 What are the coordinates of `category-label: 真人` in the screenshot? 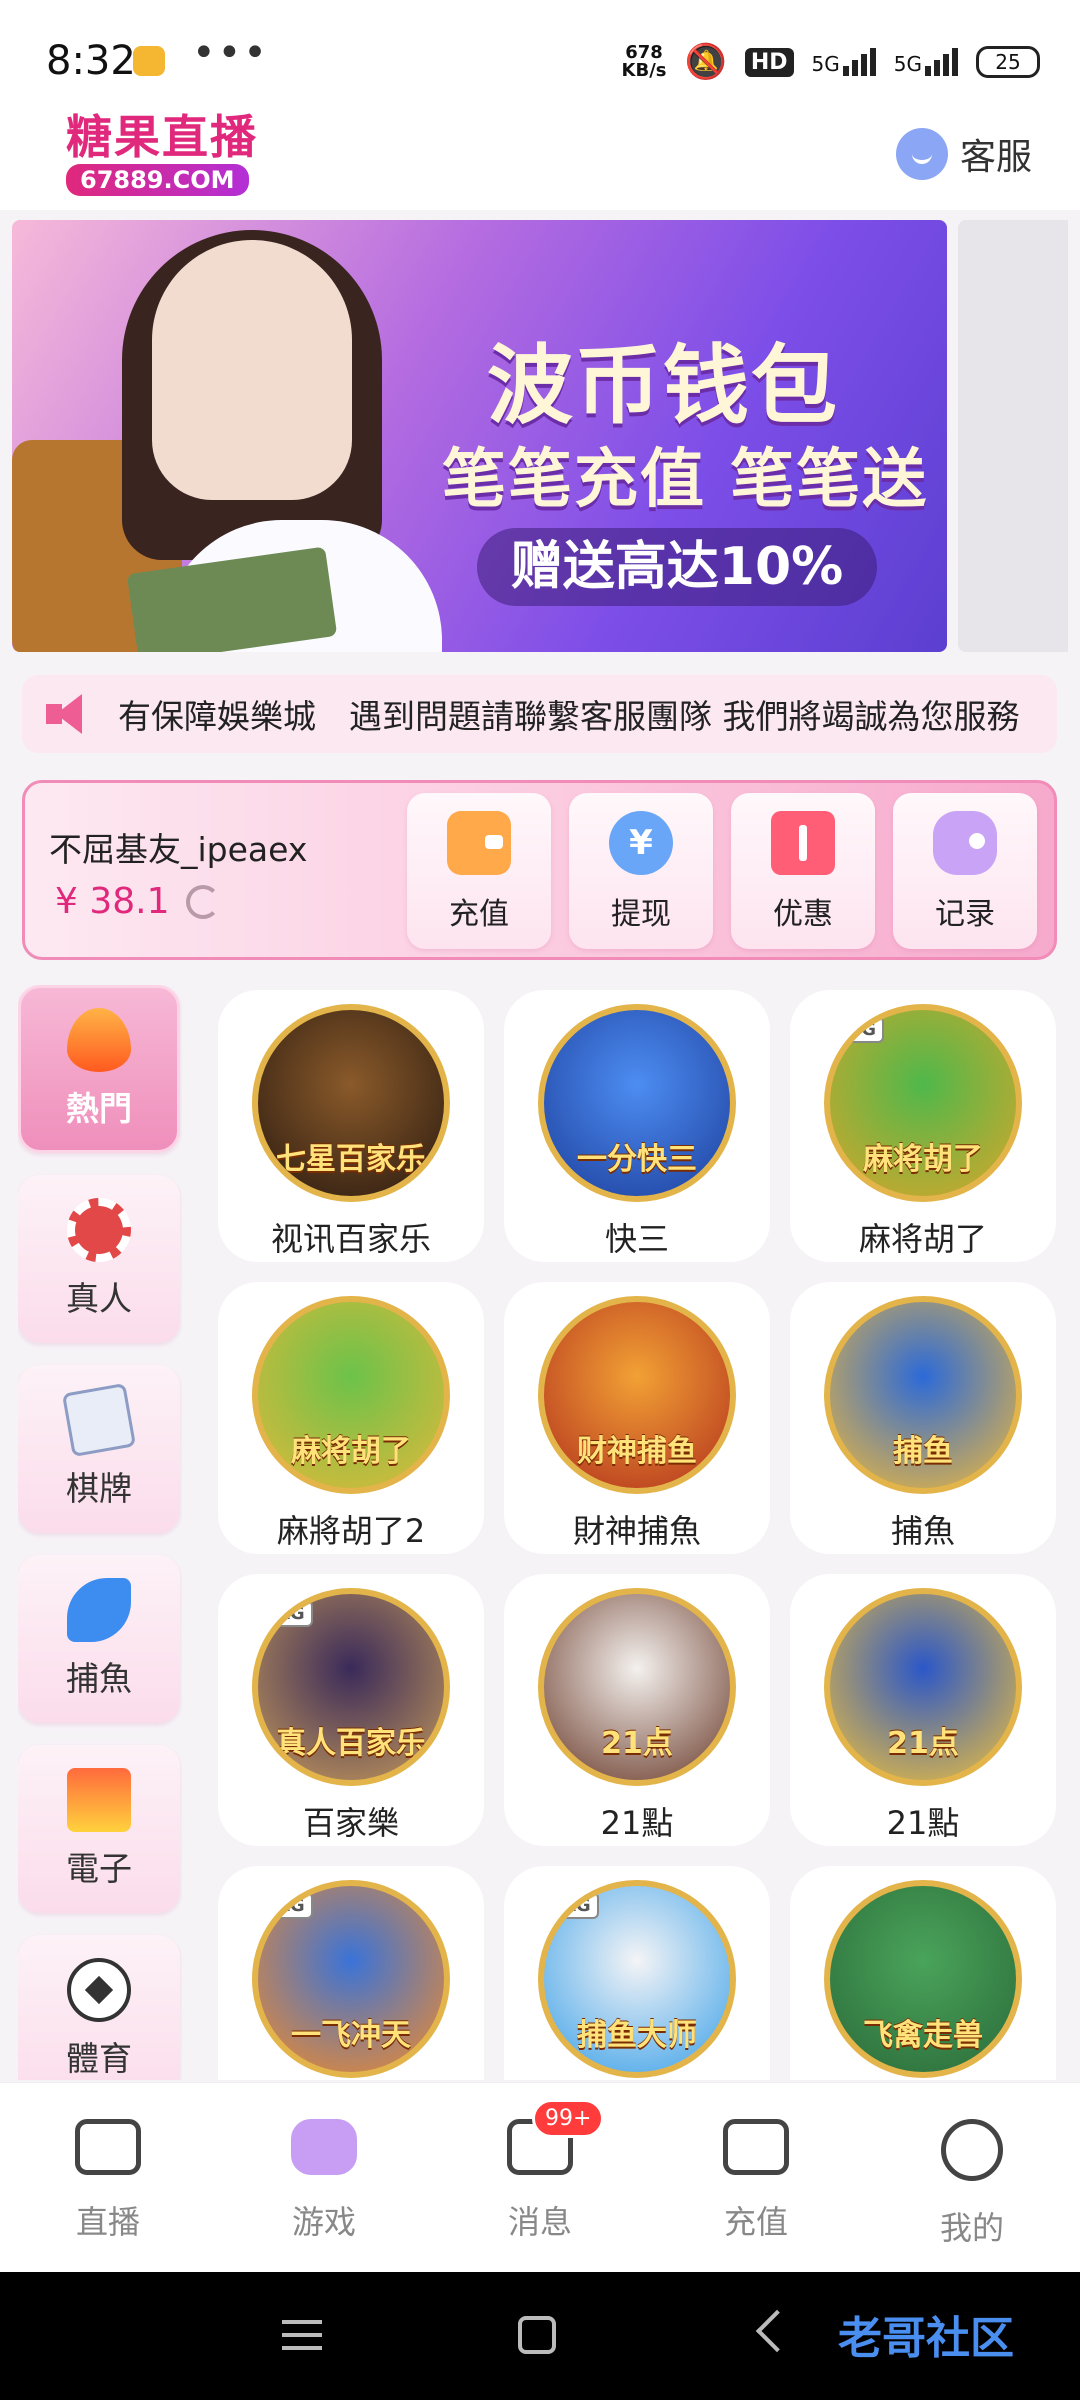 It's located at (99, 1298).